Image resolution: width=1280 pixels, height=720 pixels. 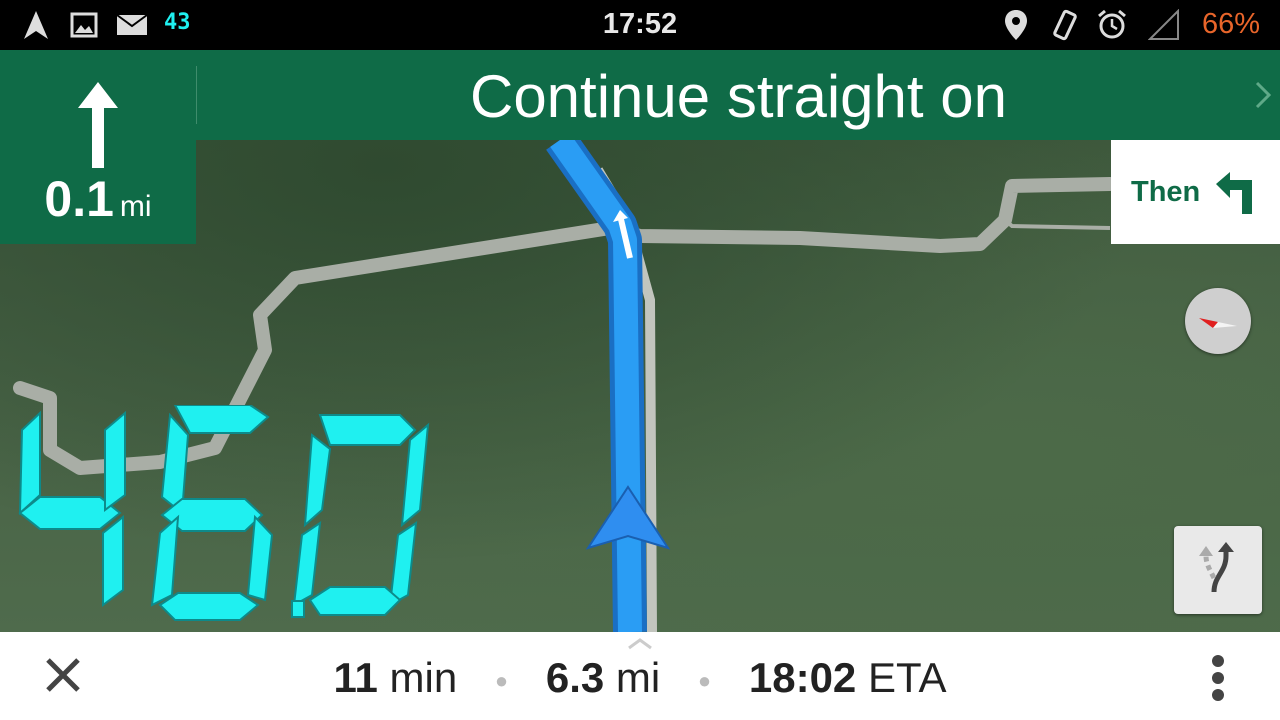 What do you see at coordinates (224, 513) in the screenshot?
I see `speedometer` at bounding box center [224, 513].